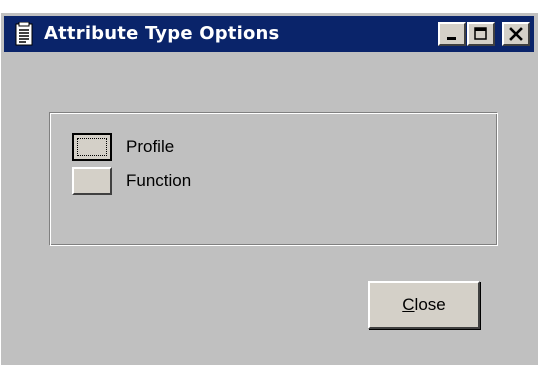 The width and height of the screenshot is (538, 365). Describe the element at coordinates (123, 147) in the screenshot. I see `option-row-profile: Profile` at that location.